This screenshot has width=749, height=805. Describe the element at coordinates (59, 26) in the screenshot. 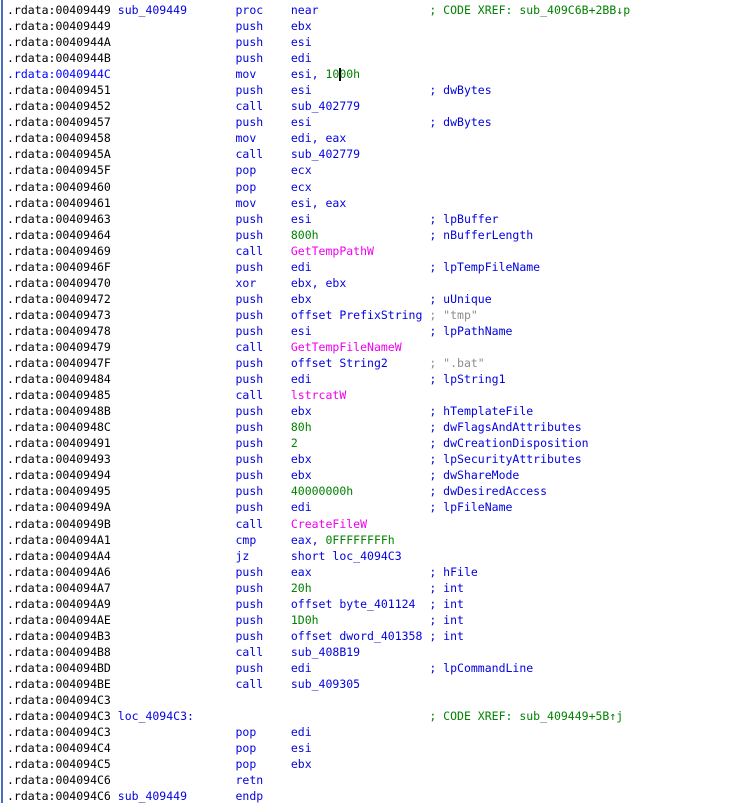

I see `address: .rdata:00409449` at that location.